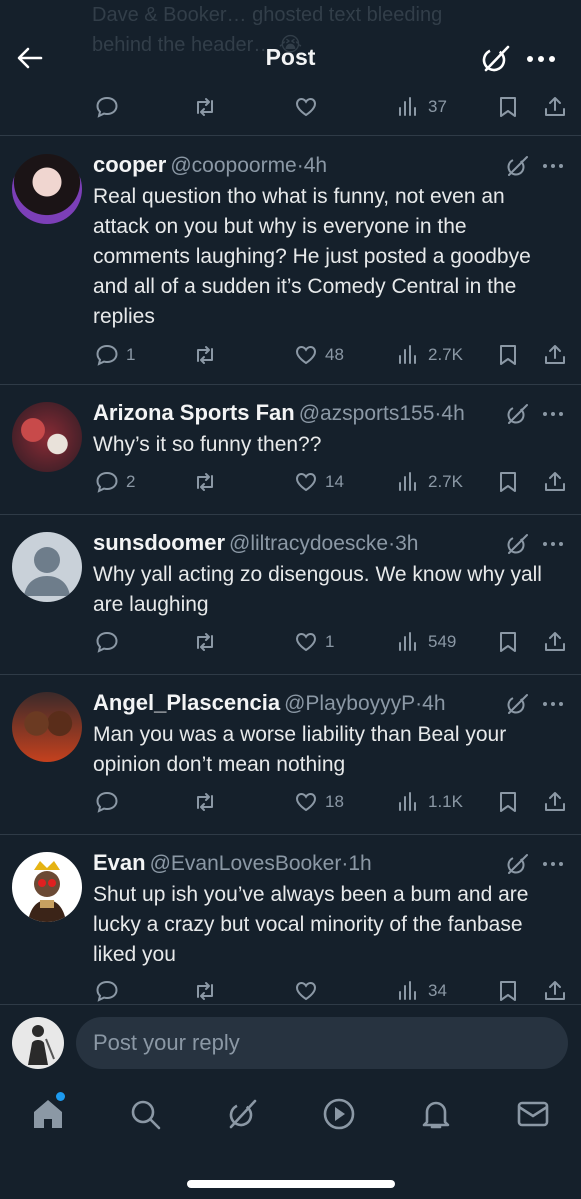 The width and height of the screenshot is (581, 1199). Describe the element at coordinates (306, 355) in the screenshot. I see `like-icon` at that location.